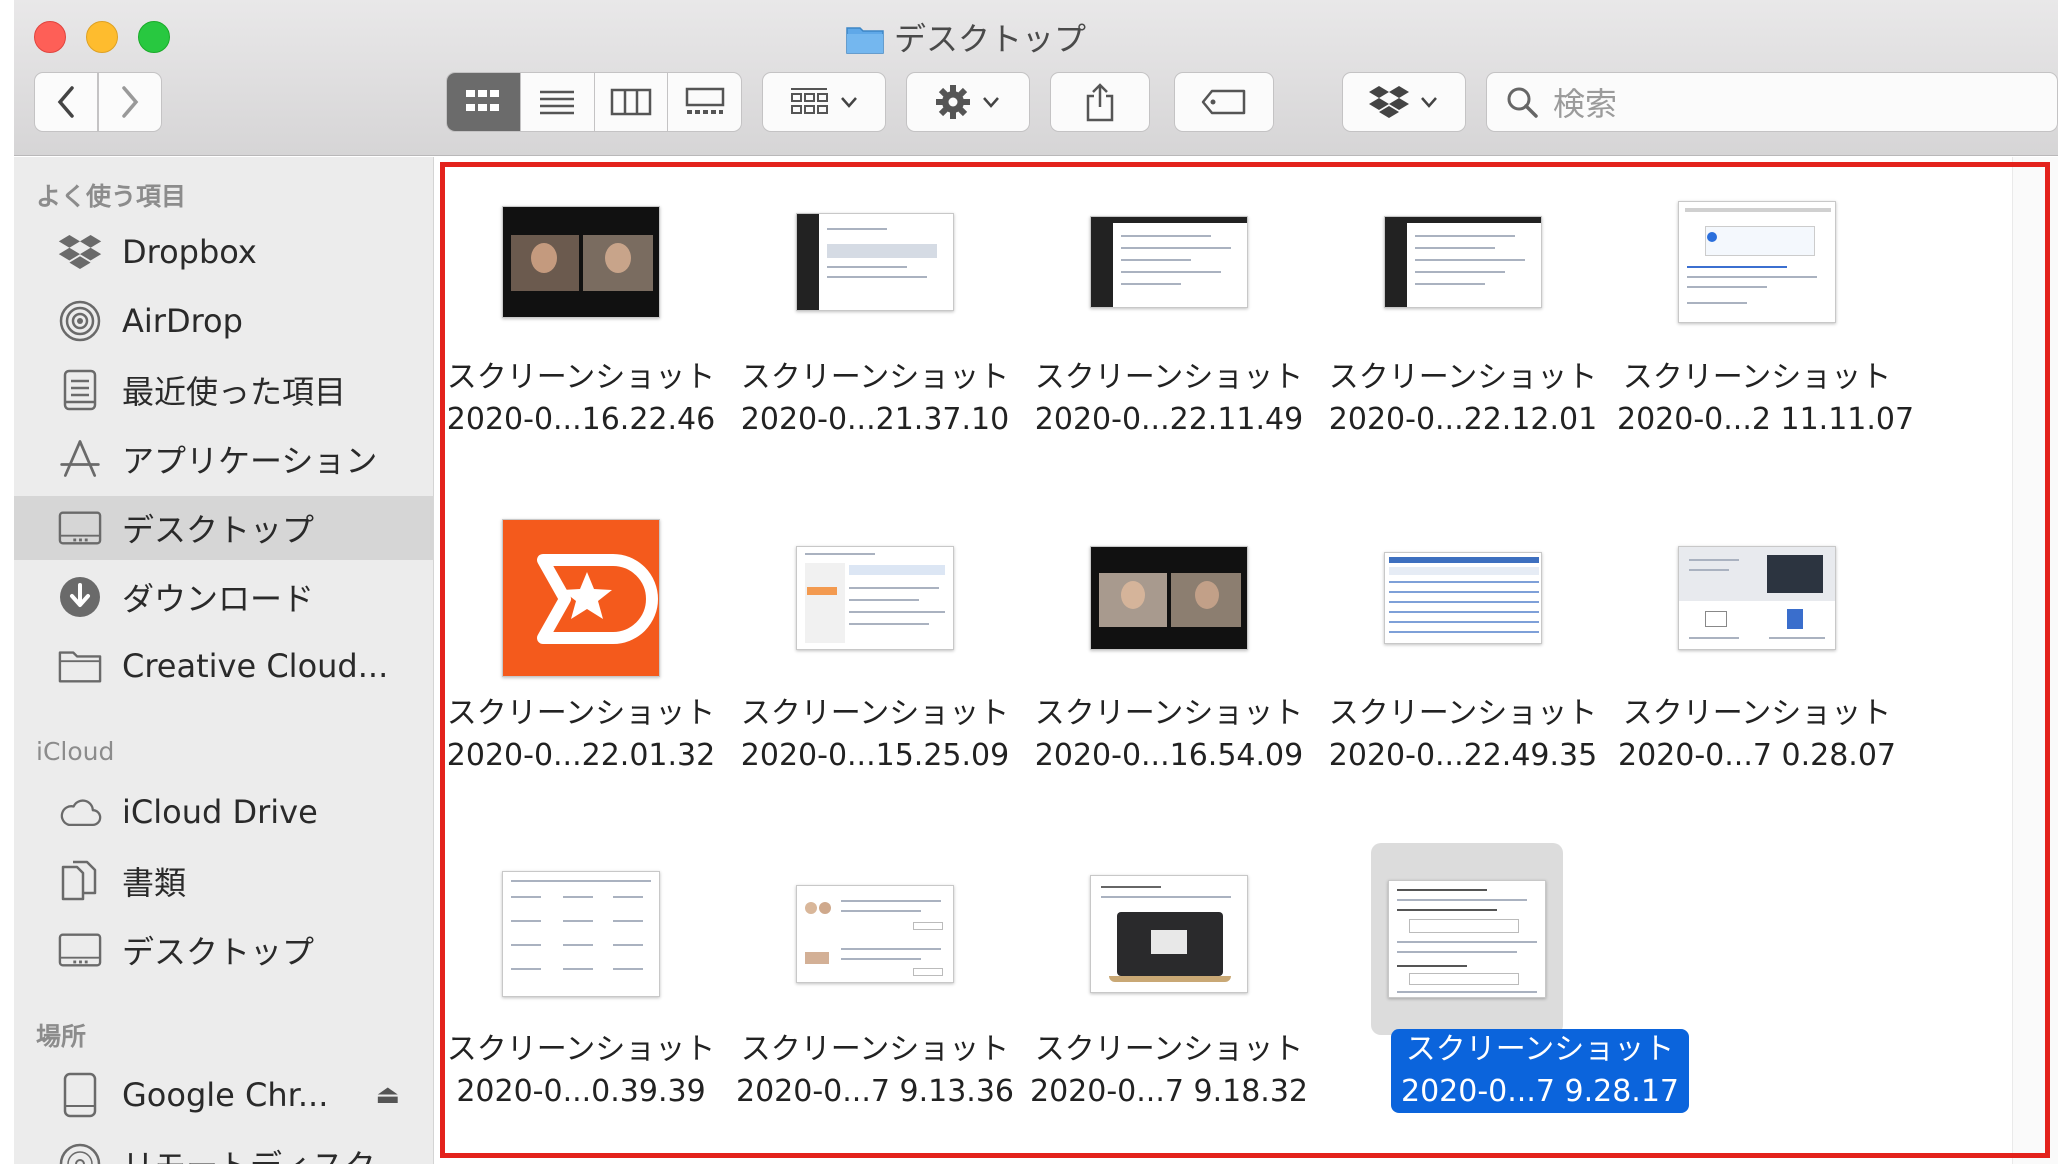 The height and width of the screenshot is (1164, 2058). I want to click on sidebar-item-documents: 書類, so click(224, 881).